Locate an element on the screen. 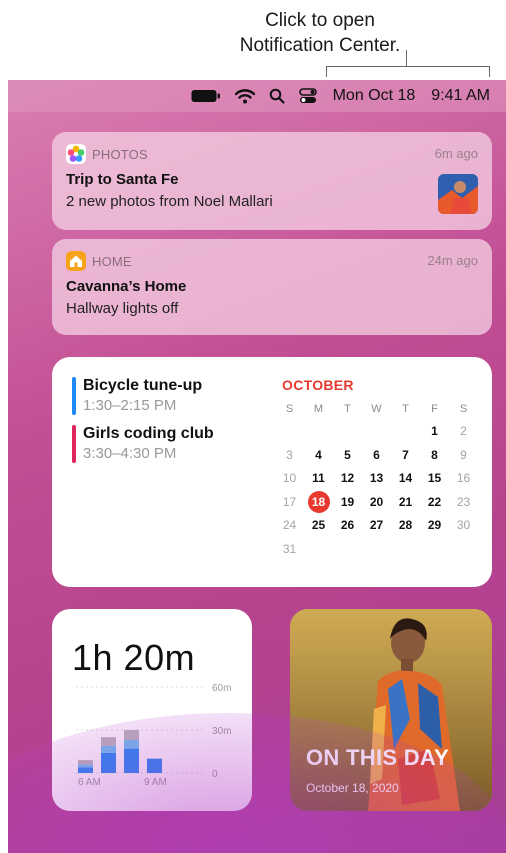  search-icon is located at coordinates (277, 96).